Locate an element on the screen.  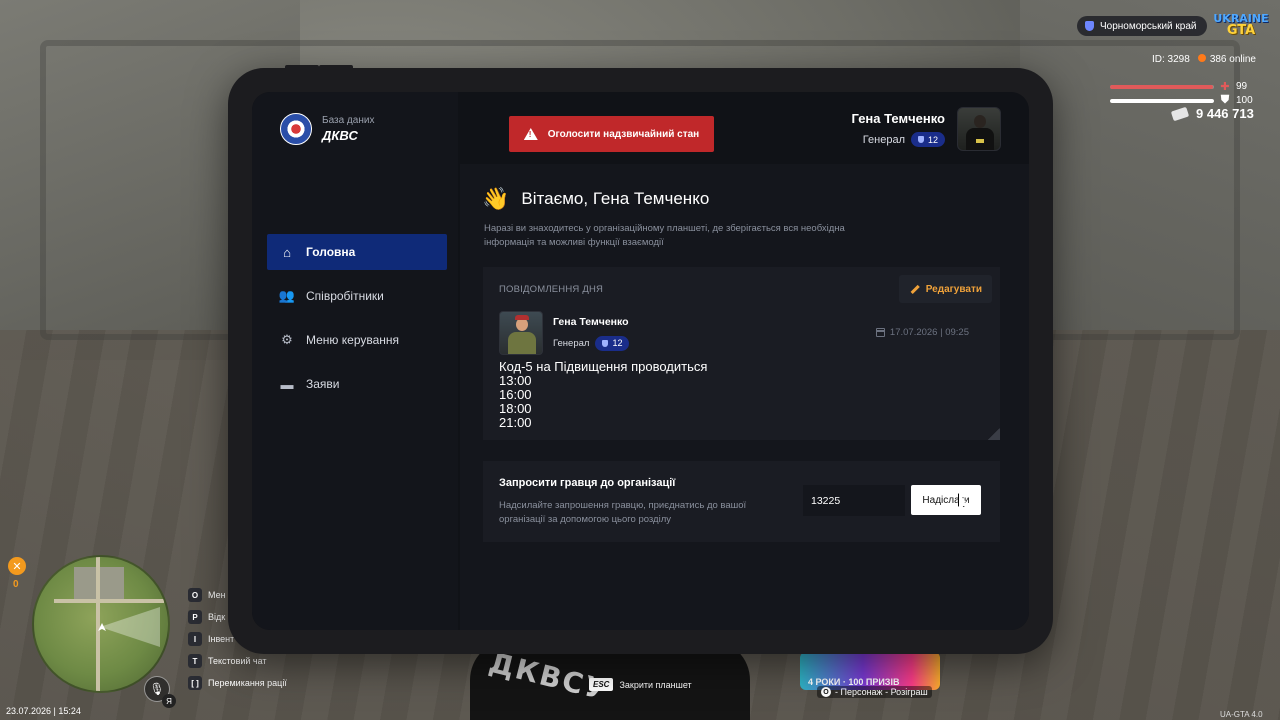
keybind-key: I is located at coordinates (195, 639).